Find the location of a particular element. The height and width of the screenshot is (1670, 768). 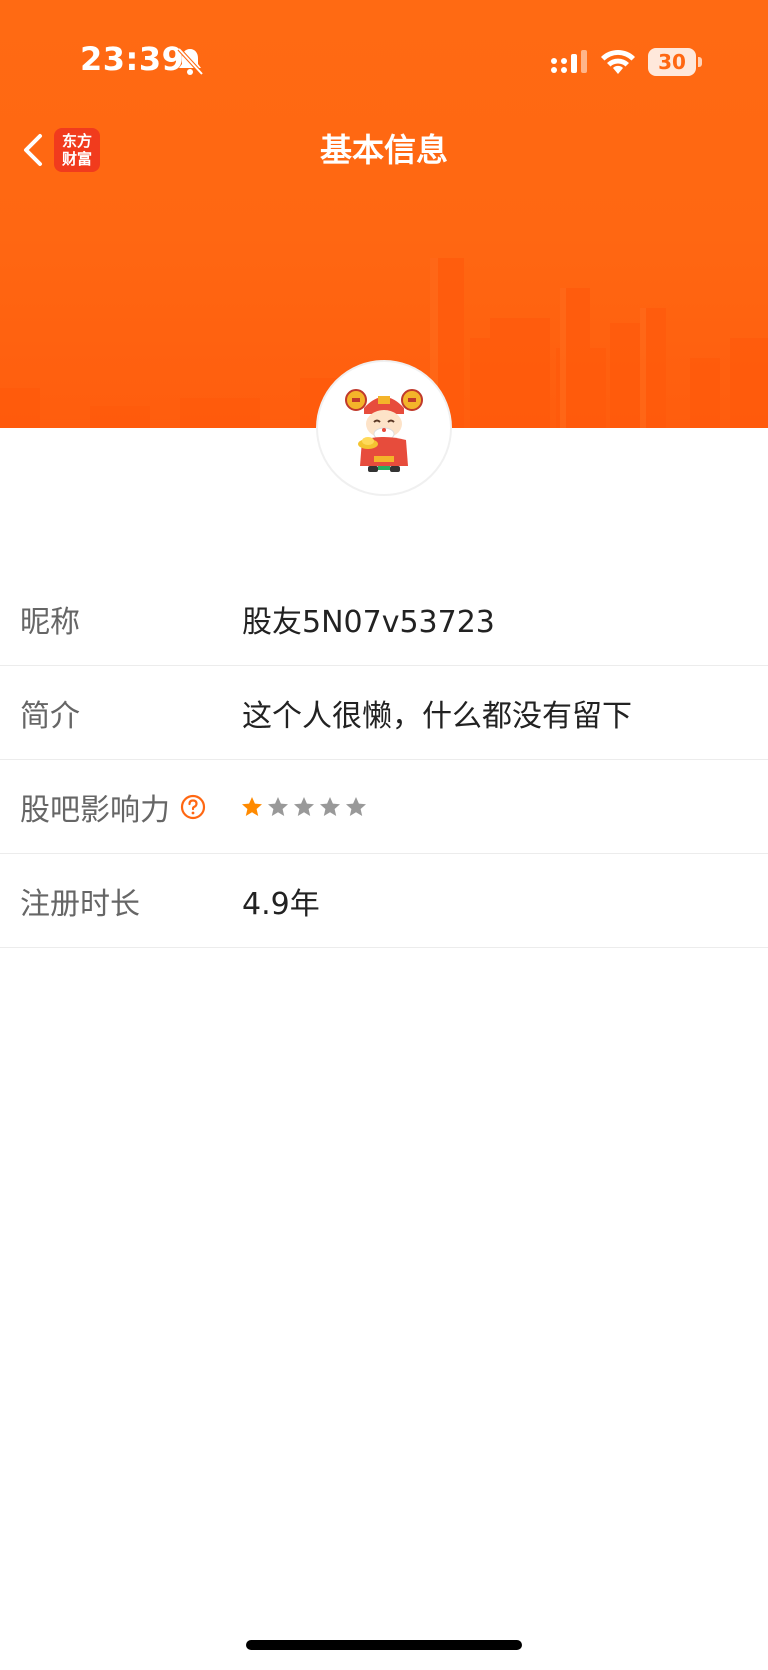

star-filled-icon is located at coordinates (252, 806).